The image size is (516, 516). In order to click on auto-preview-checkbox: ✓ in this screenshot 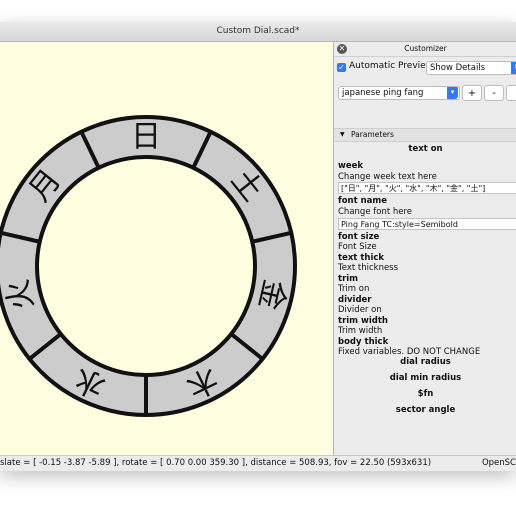, I will do `click(341, 67)`.